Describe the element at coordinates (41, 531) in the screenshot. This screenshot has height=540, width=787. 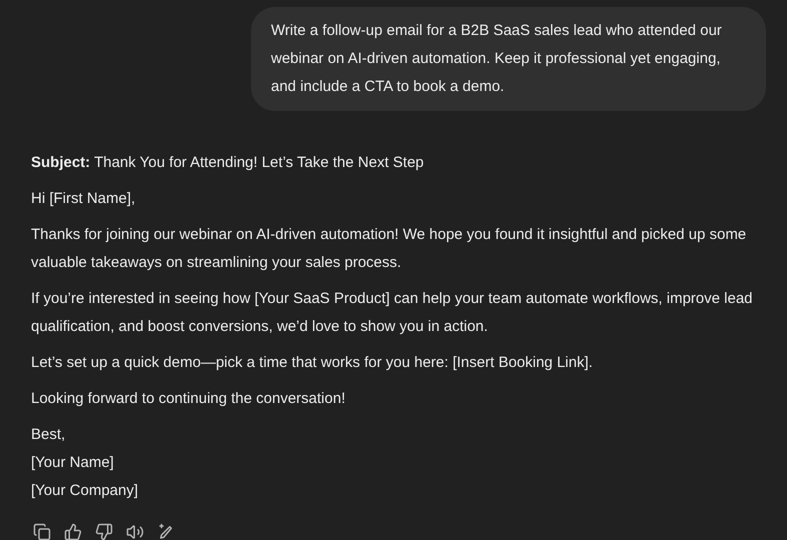
I see `copy-icon` at that location.